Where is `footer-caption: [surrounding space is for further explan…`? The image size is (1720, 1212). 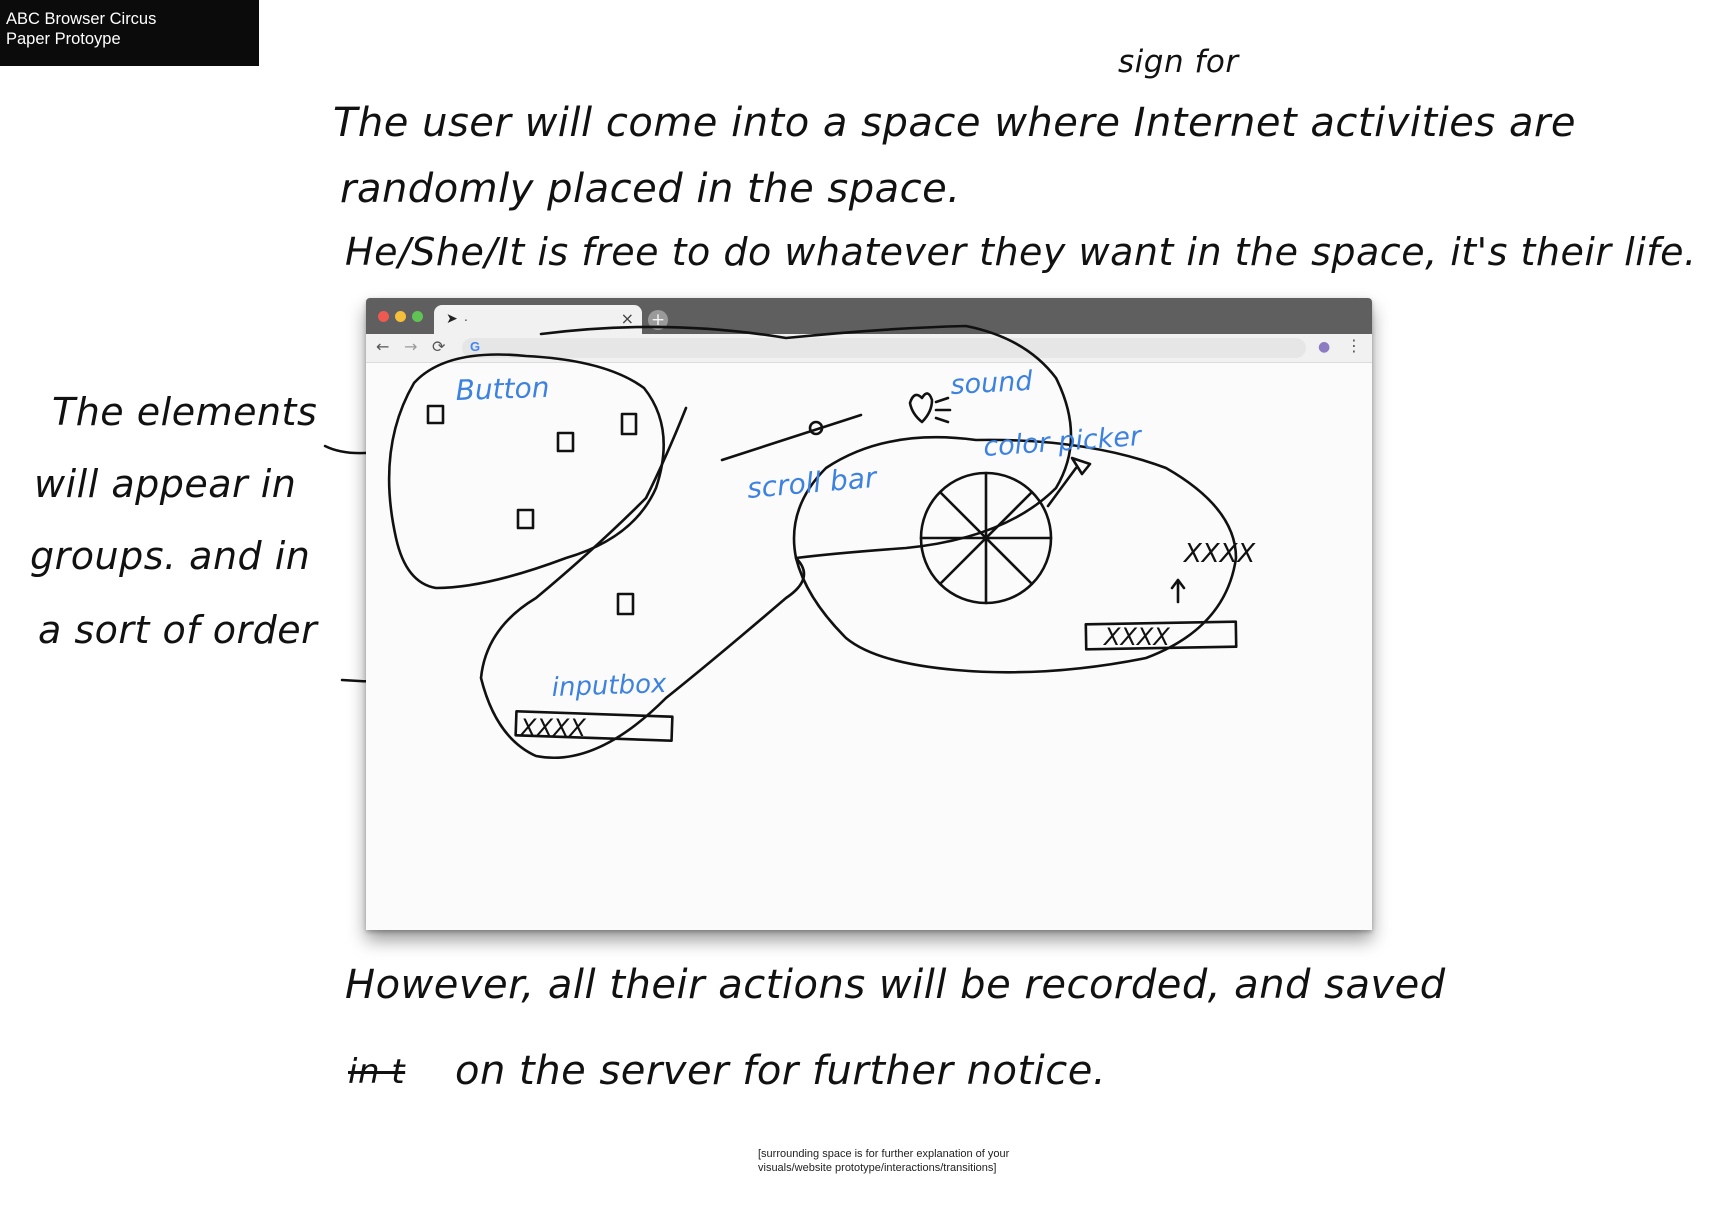 footer-caption: [surrounding space is for further explan… is located at coordinates (883, 1161).